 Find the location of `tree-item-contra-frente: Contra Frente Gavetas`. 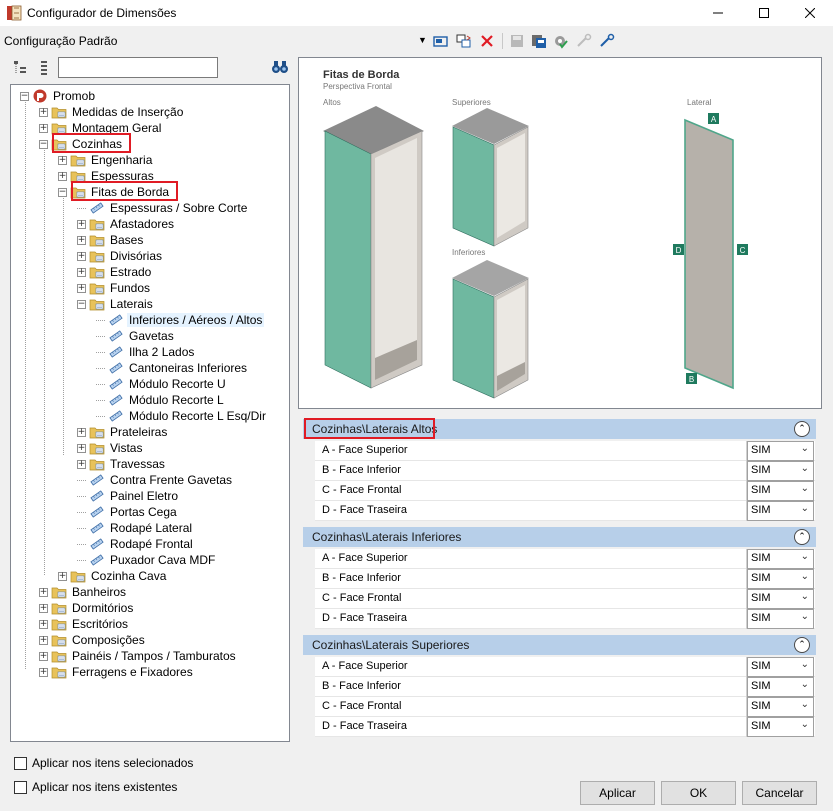

tree-item-contra-frente: Contra Frente Gavetas is located at coordinates (155, 480).